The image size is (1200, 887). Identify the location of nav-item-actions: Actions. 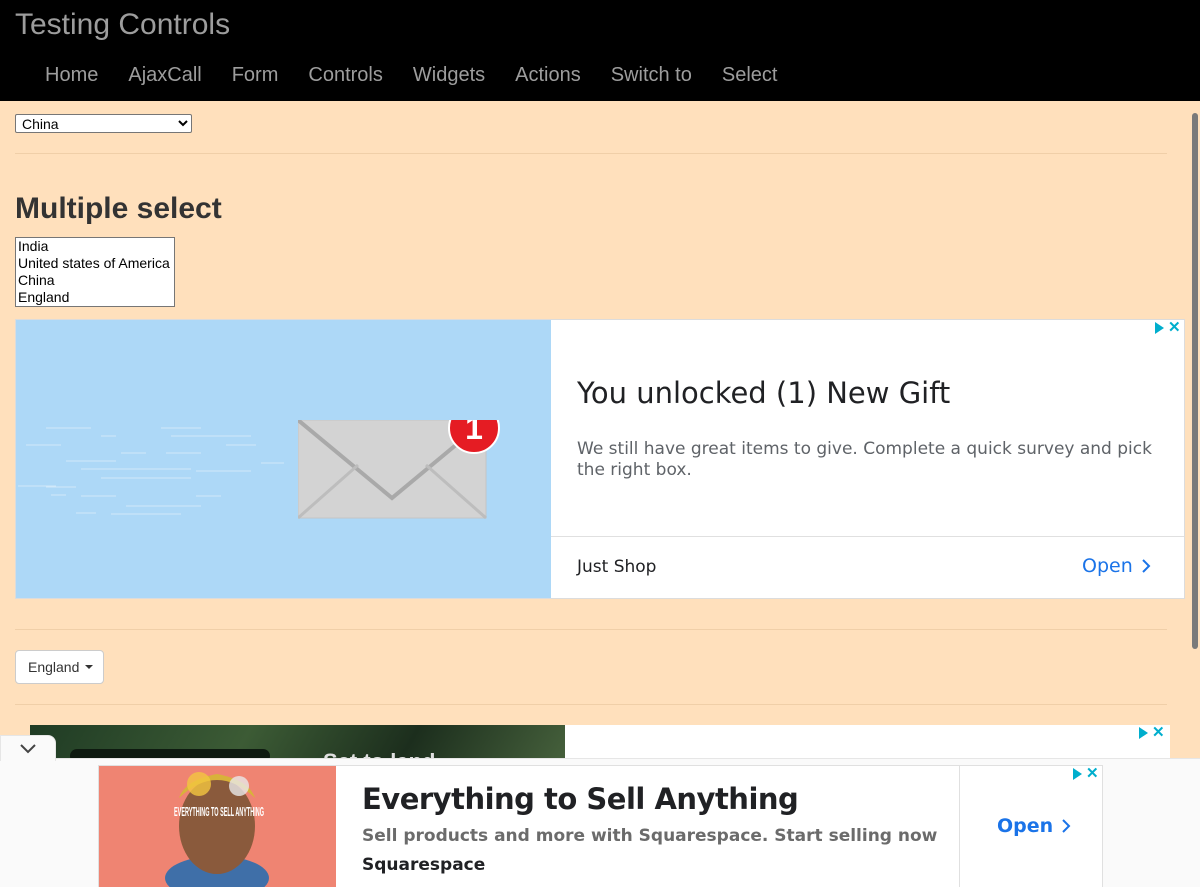
(548, 75).